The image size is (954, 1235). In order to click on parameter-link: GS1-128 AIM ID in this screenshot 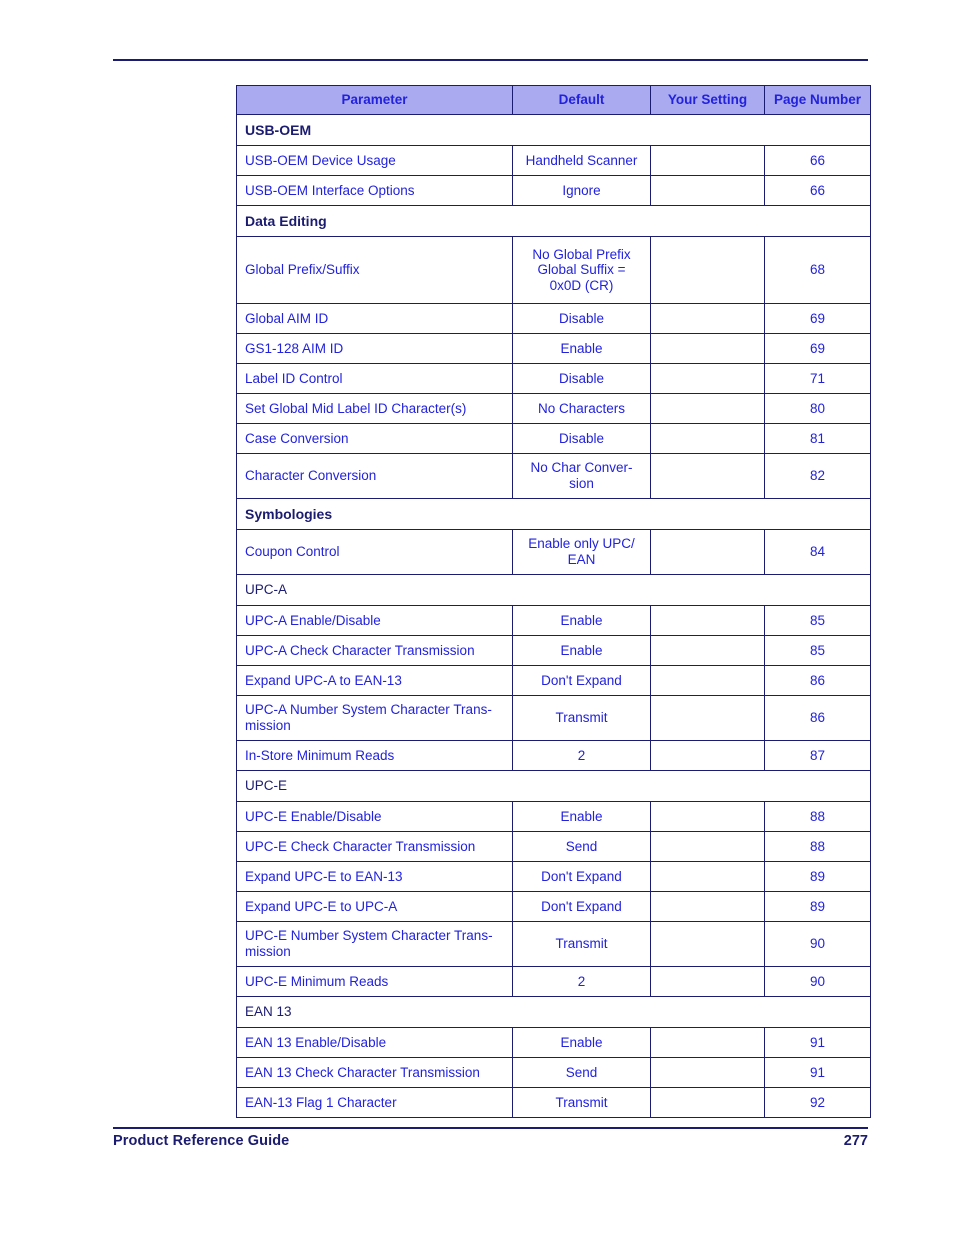, I will do `click(374, 348)`.